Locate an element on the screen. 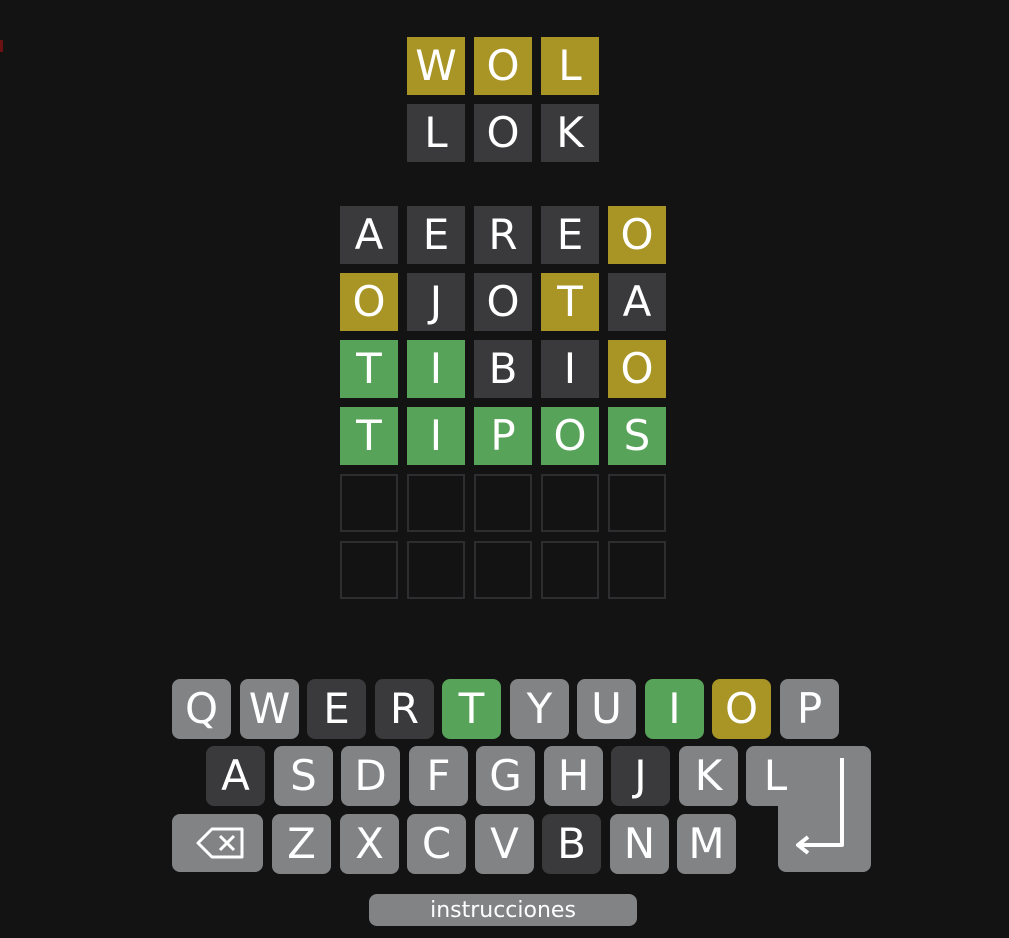  key-y: Y is located at coordinates (539, 709).